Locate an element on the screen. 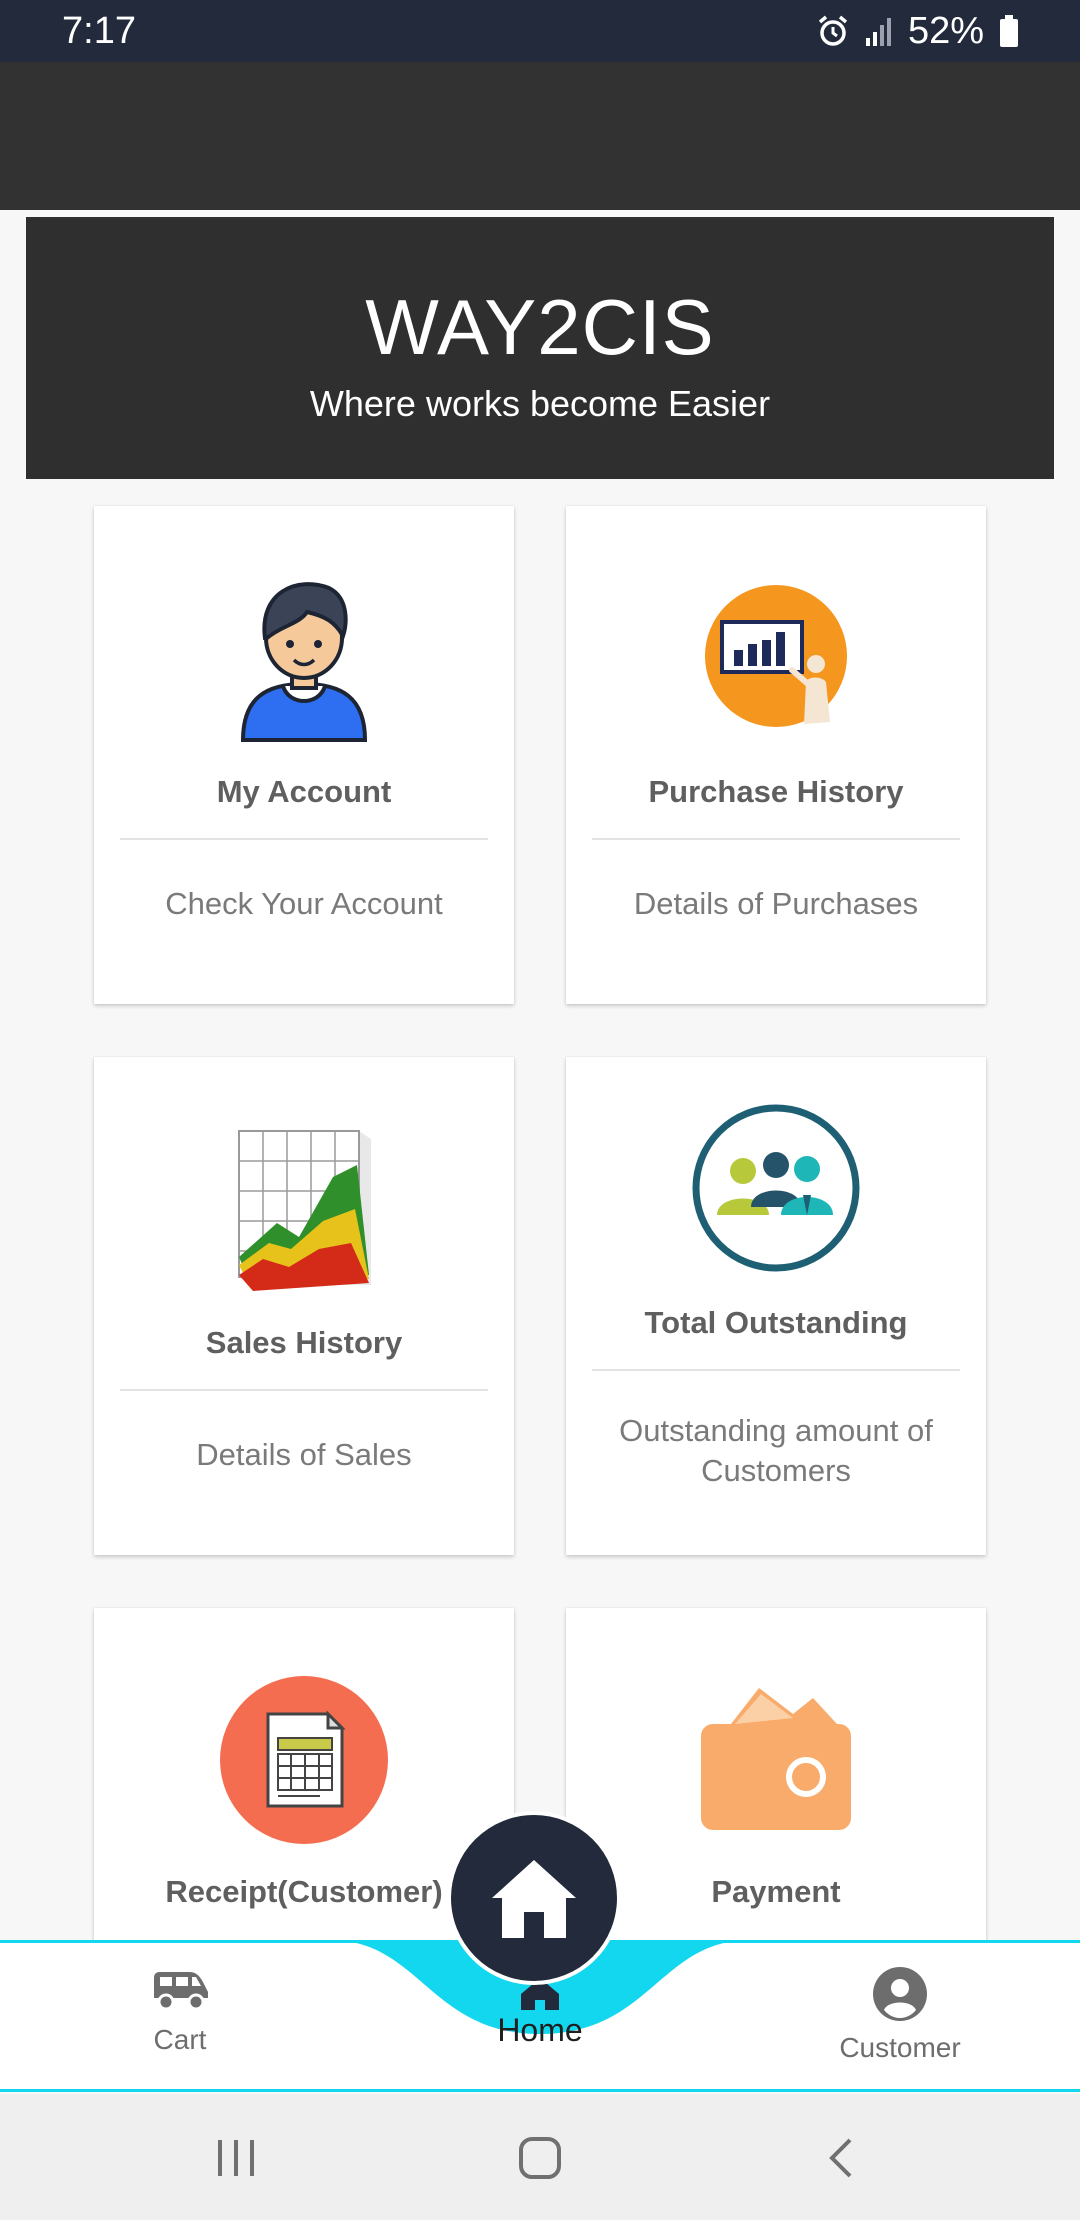 Image resolution: width=1080 pixels, height=2220 pixels. receipt-calculator-icon is located at coordinates (304, 1760).